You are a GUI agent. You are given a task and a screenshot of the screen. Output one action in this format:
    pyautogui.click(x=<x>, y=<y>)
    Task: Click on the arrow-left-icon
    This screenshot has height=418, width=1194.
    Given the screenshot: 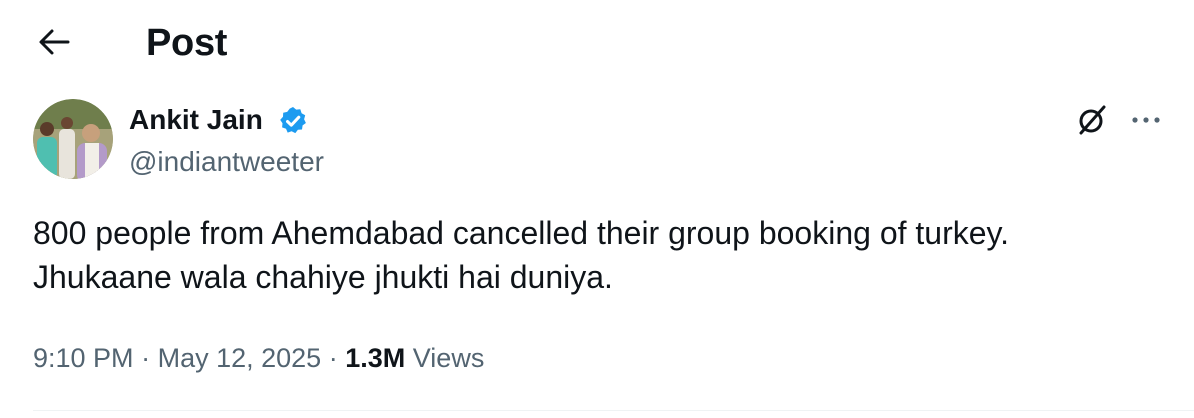 What is the action you would take?
    pyautogui.click(x=54, y=42)
    